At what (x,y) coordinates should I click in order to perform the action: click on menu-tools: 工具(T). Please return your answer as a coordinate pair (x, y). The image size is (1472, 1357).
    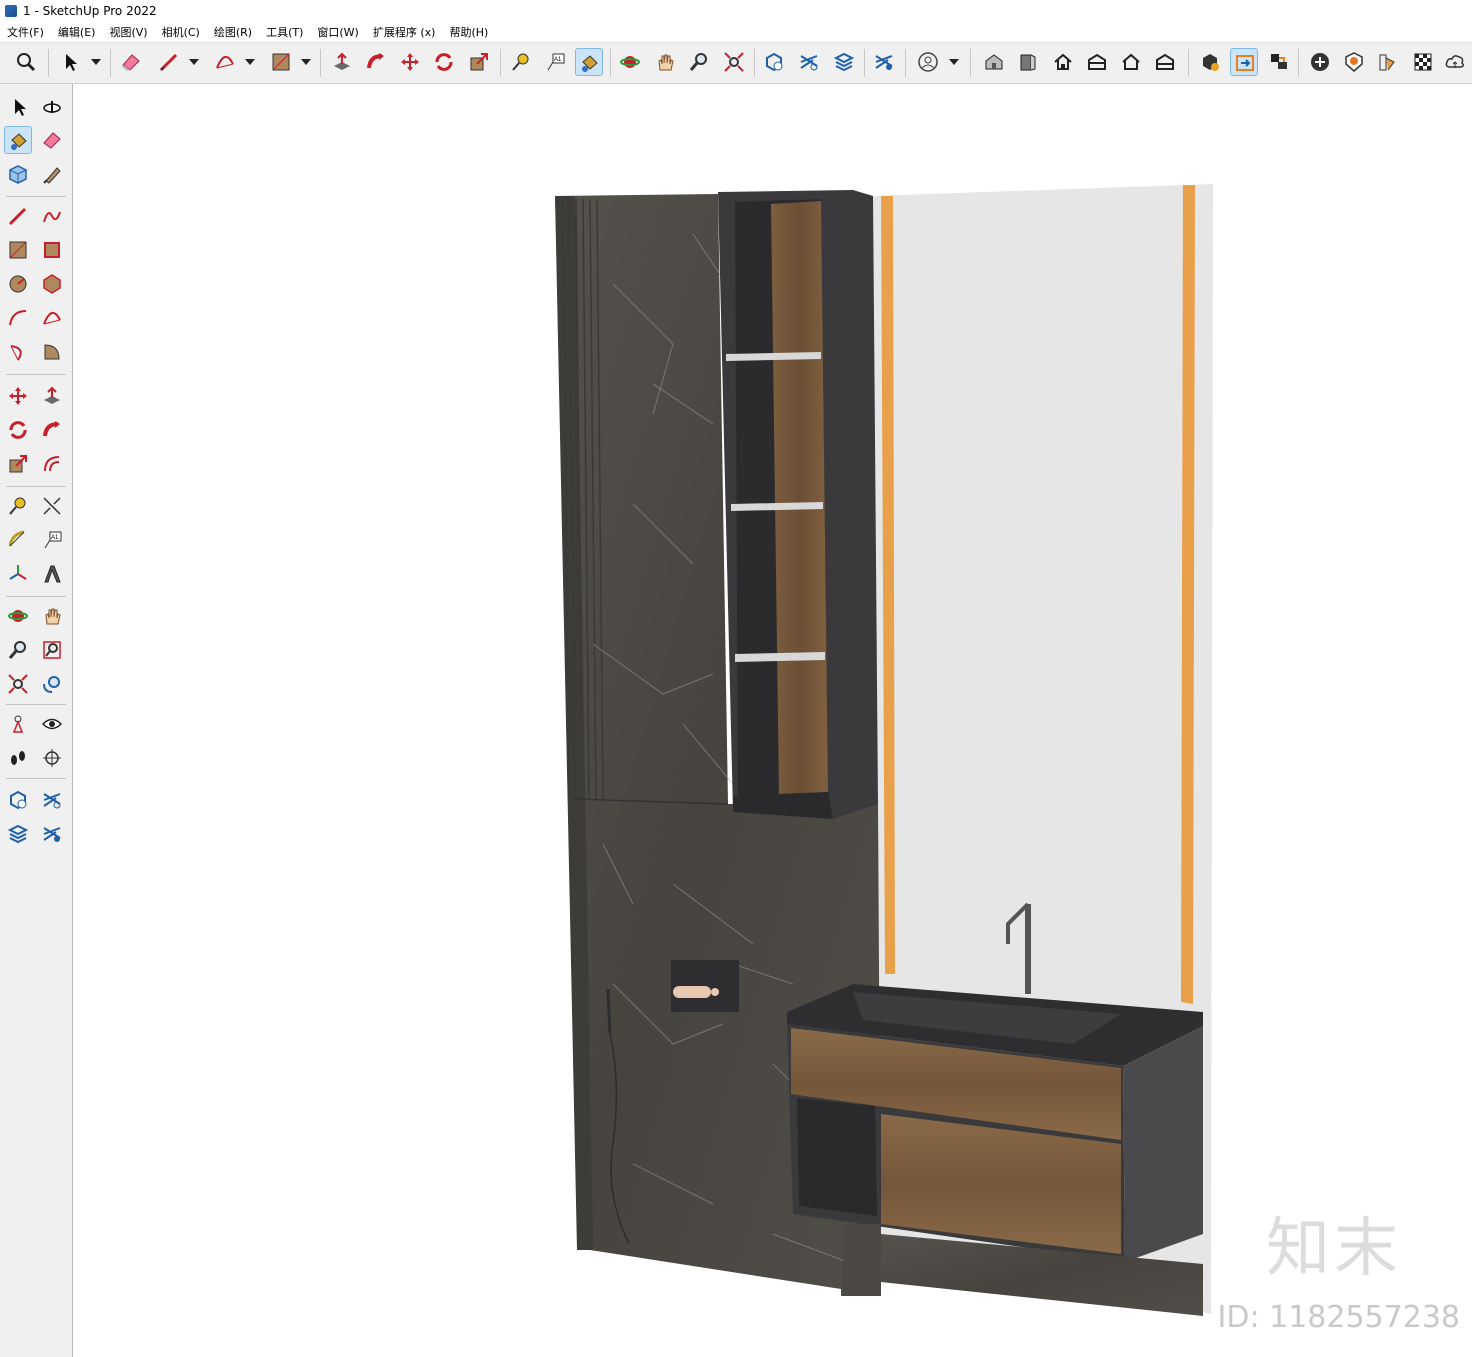
    Looking at the image, I should click on (284, 32).